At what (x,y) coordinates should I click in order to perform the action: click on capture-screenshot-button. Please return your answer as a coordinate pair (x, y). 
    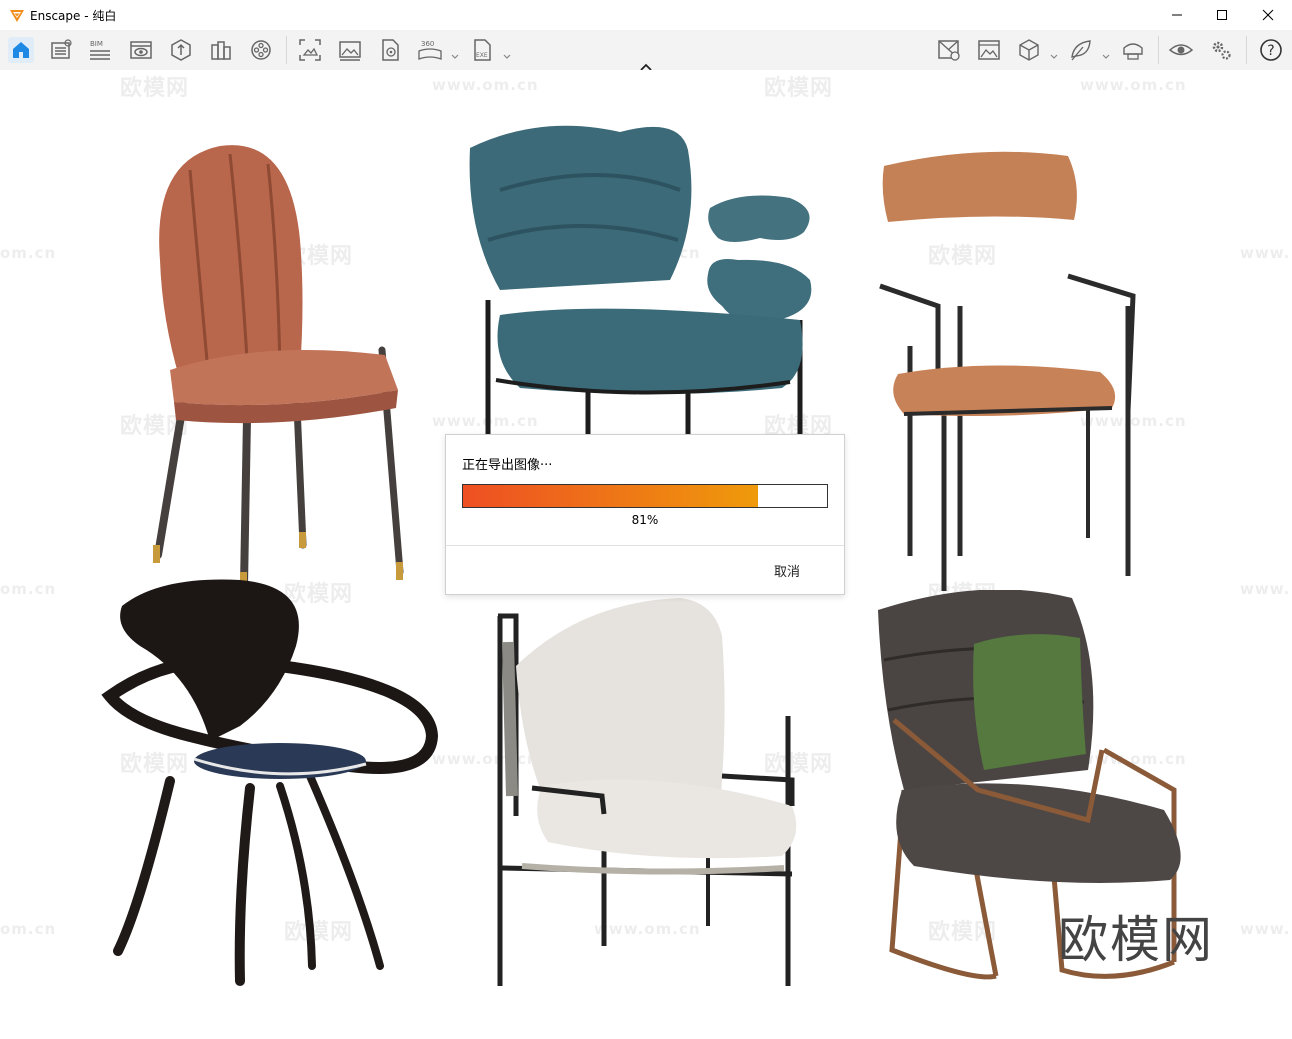
    Looking at the image, I should click on (310, 50).